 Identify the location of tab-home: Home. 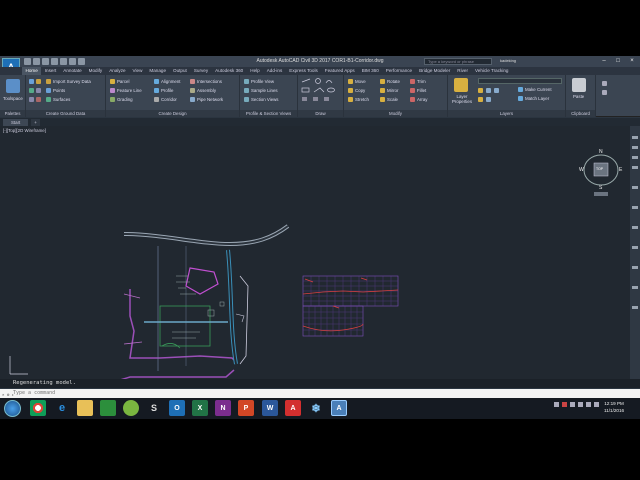
(32, 71).